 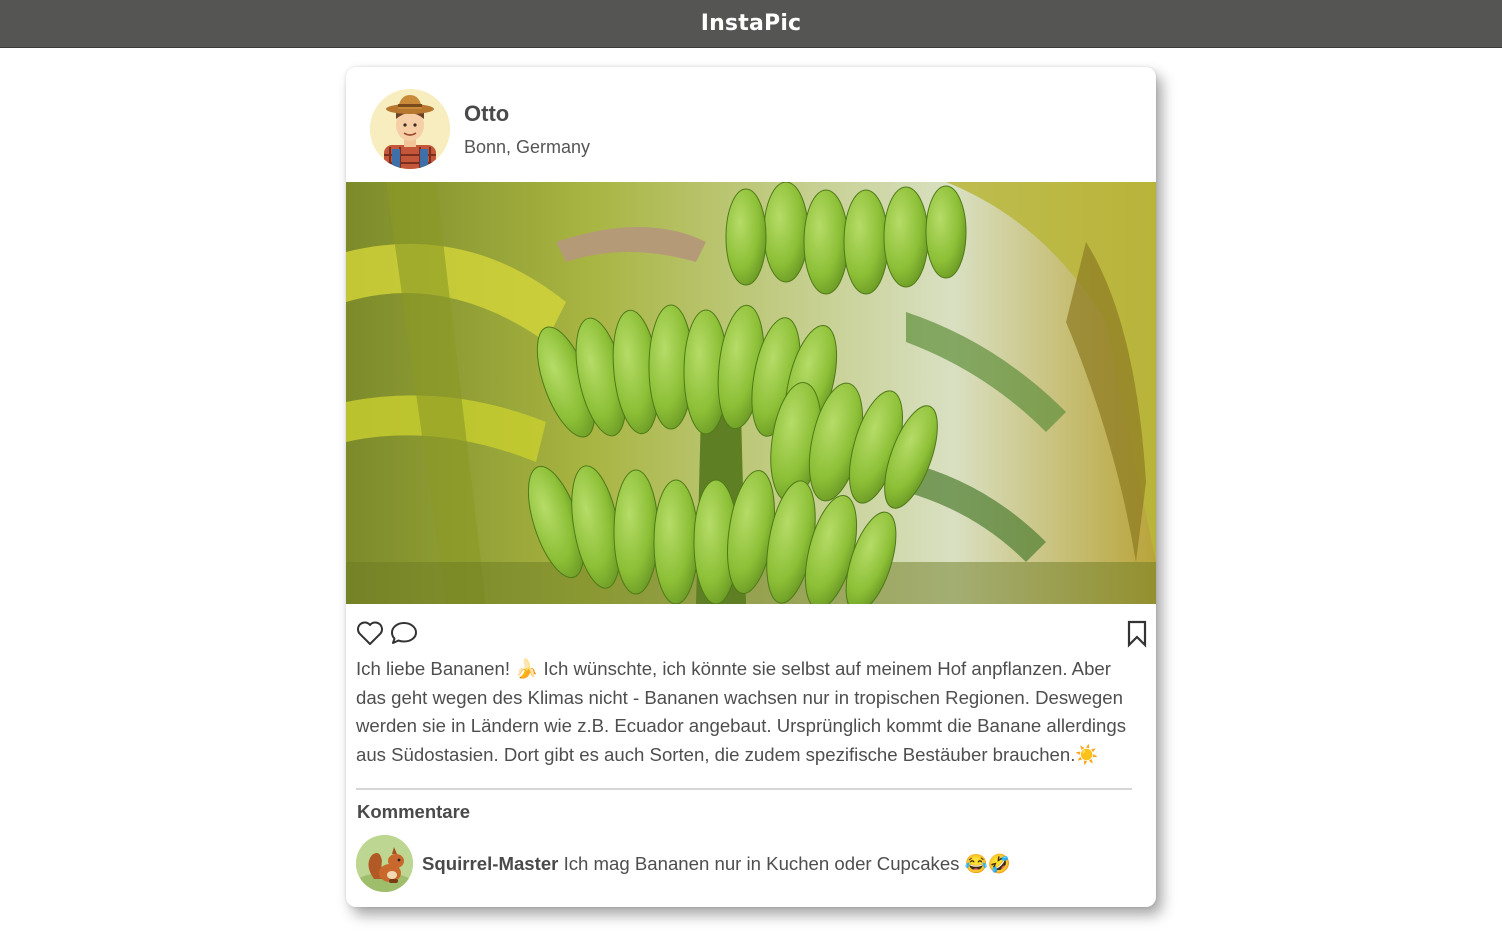 What do you see at coordinates (410, 129) in the screenshot?
I see `user-avatar` at bounding box center [410, 129].